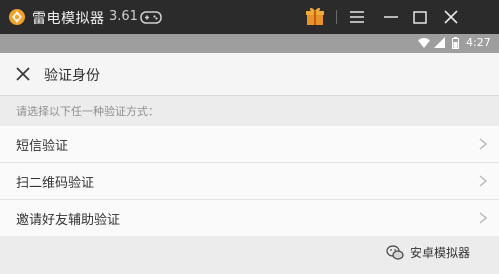 This screenshot has height=274, width=499. What do you see at coordinates (478, 42) in the screenshot?
I see `status-time: 4:27` at bounding box center [478, 42].